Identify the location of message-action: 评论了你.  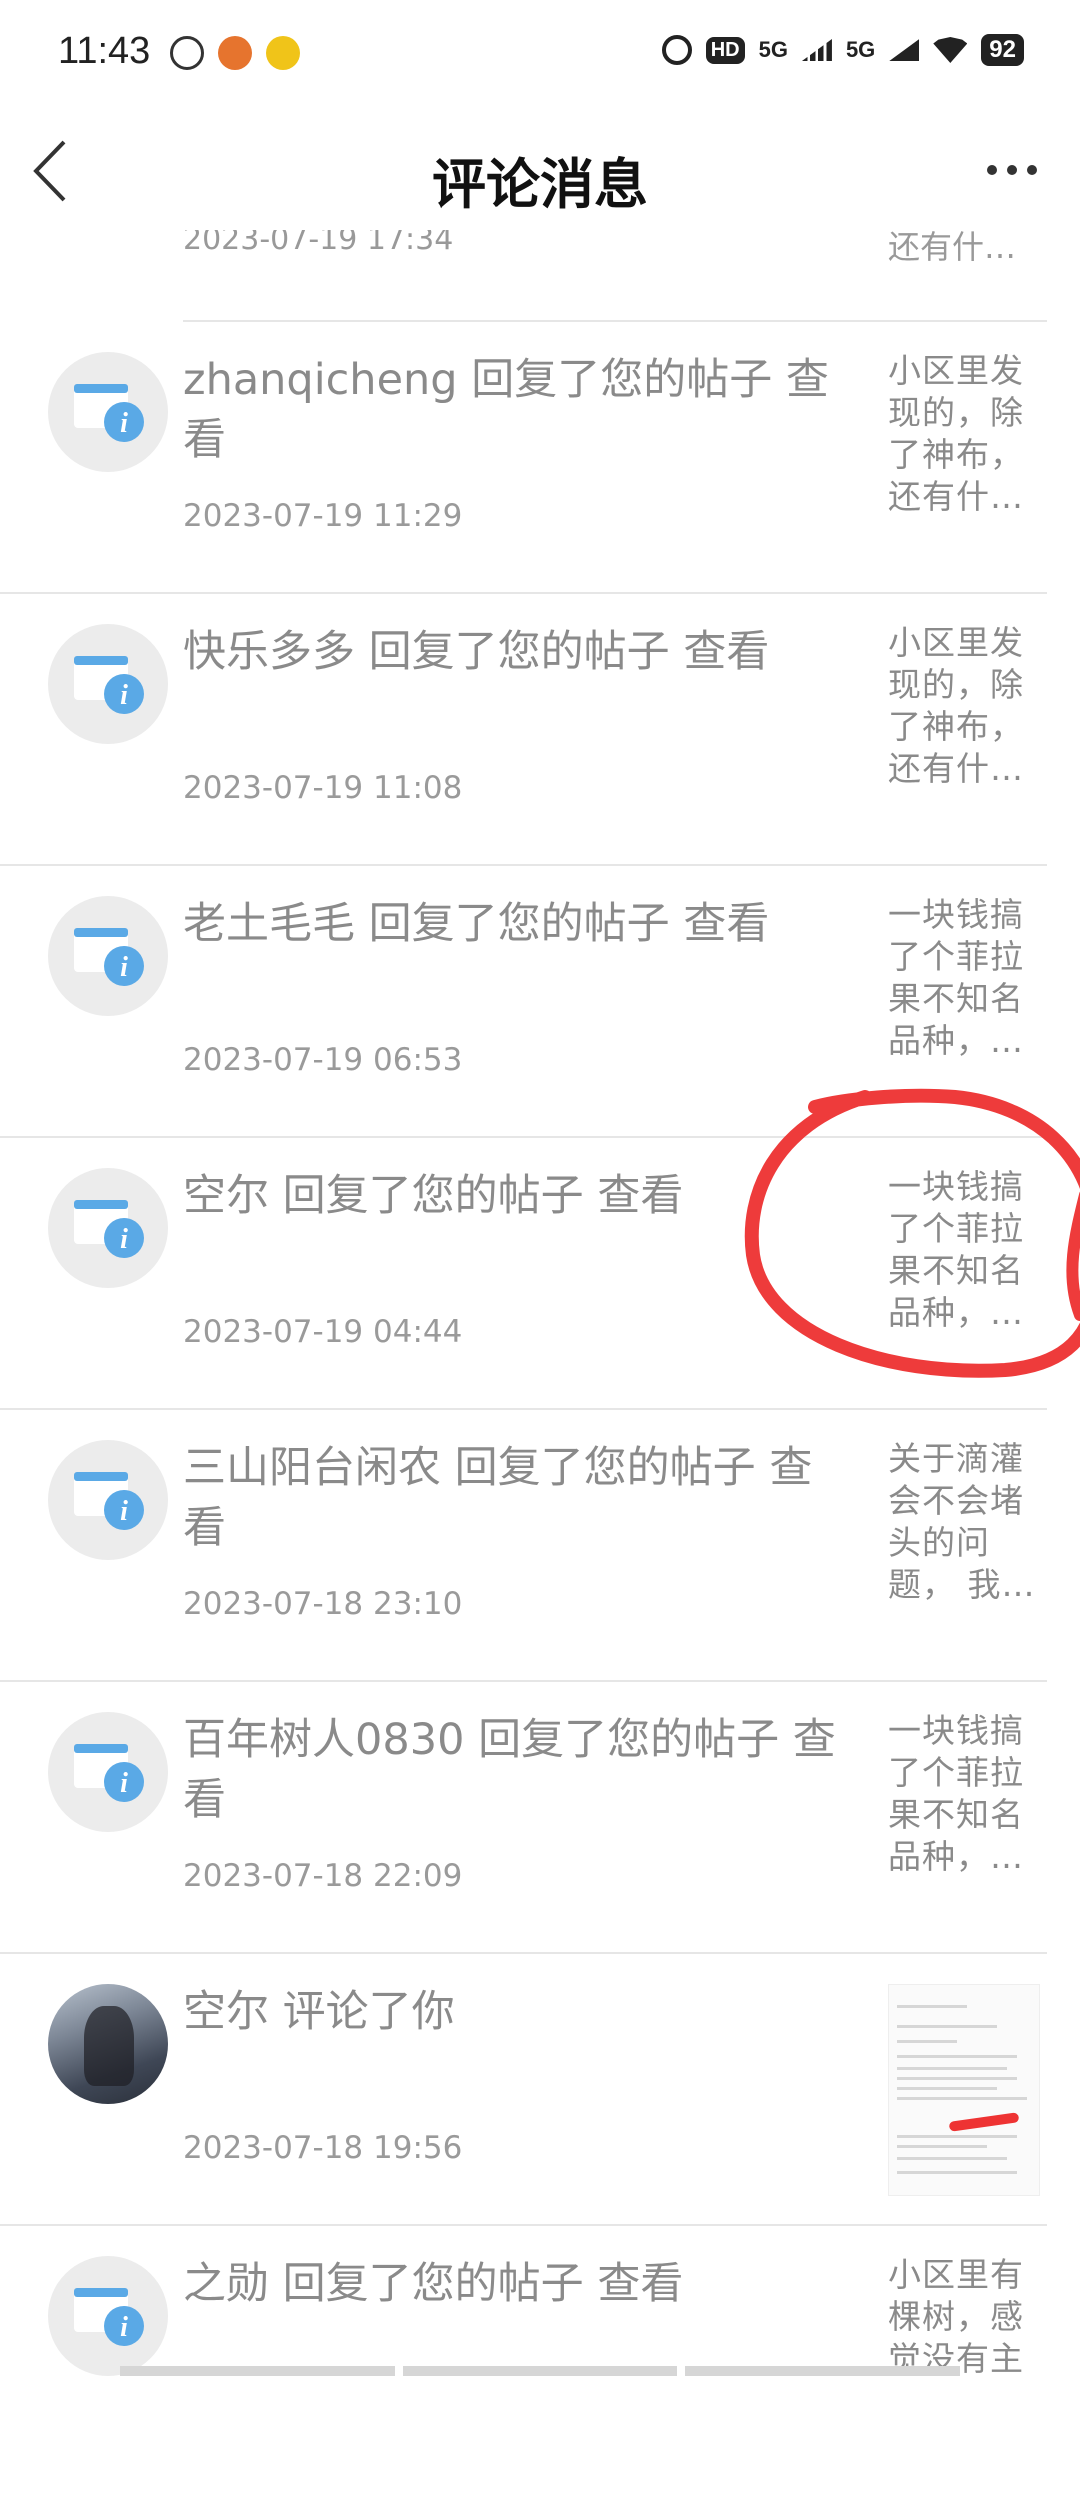
(362, 2012).